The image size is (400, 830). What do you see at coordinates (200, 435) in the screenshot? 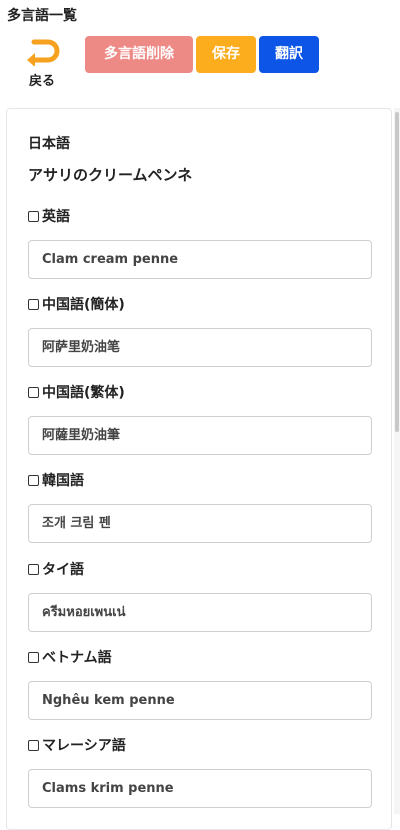
I see `chinese-traditional-translation-field: 阿薩里奶油筆` at bounding box center [200, 435].